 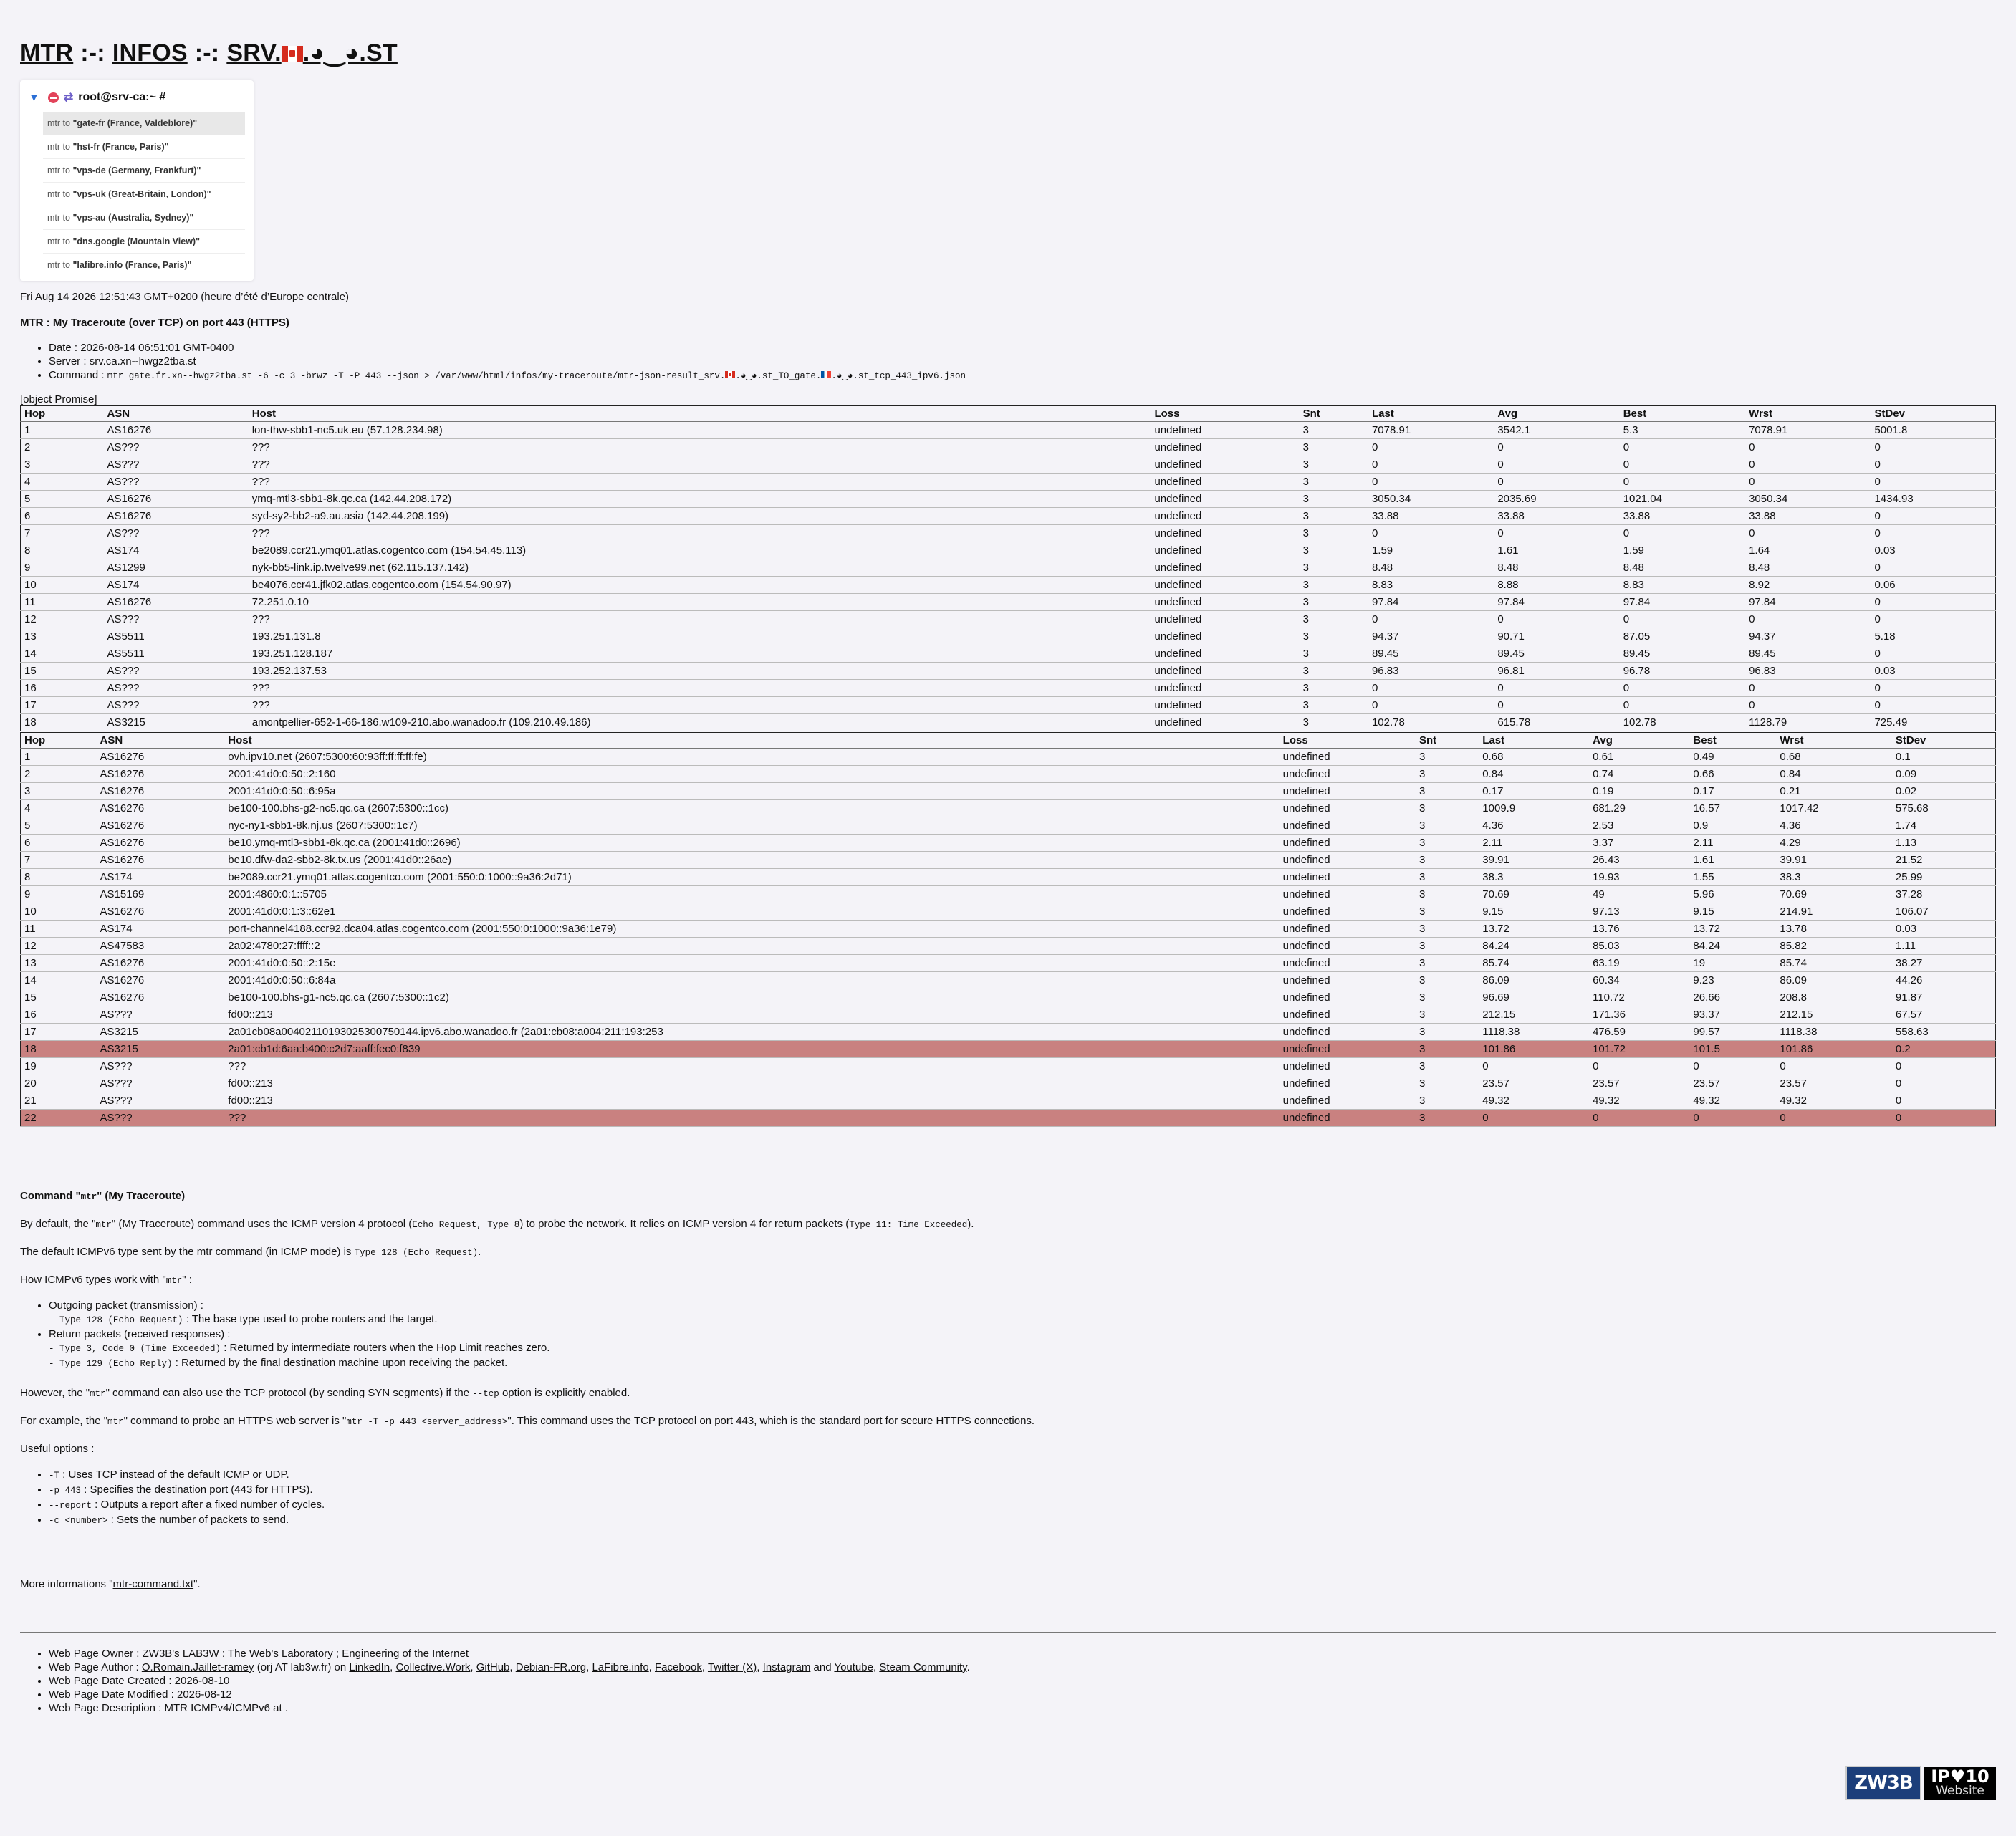 What do you see at coordinates (58, 1101) in the screenshot?
I see `table-cell: 21` at bounding box center [58, 1101].